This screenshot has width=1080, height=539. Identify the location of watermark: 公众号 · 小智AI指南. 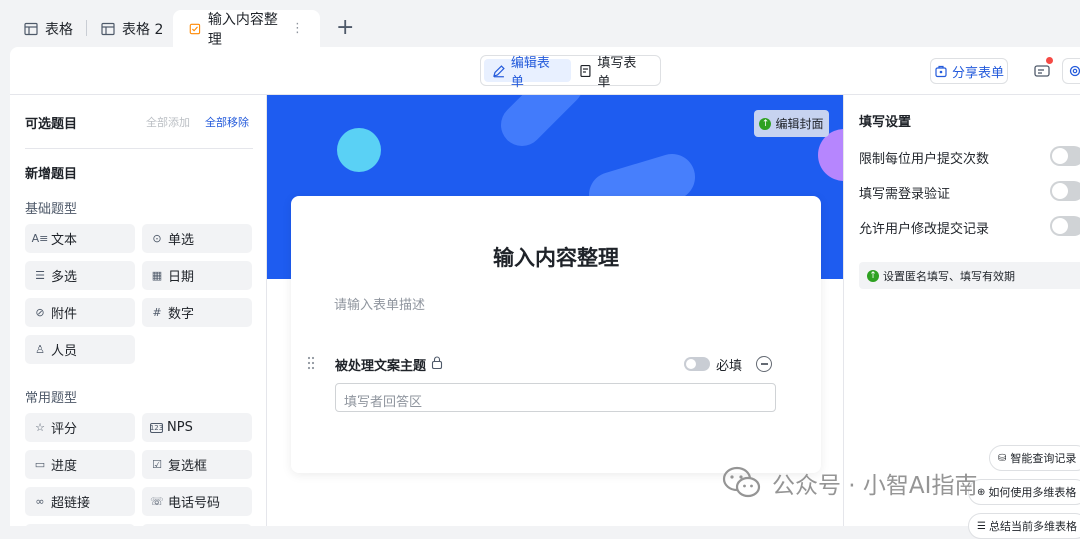
(849, 483).